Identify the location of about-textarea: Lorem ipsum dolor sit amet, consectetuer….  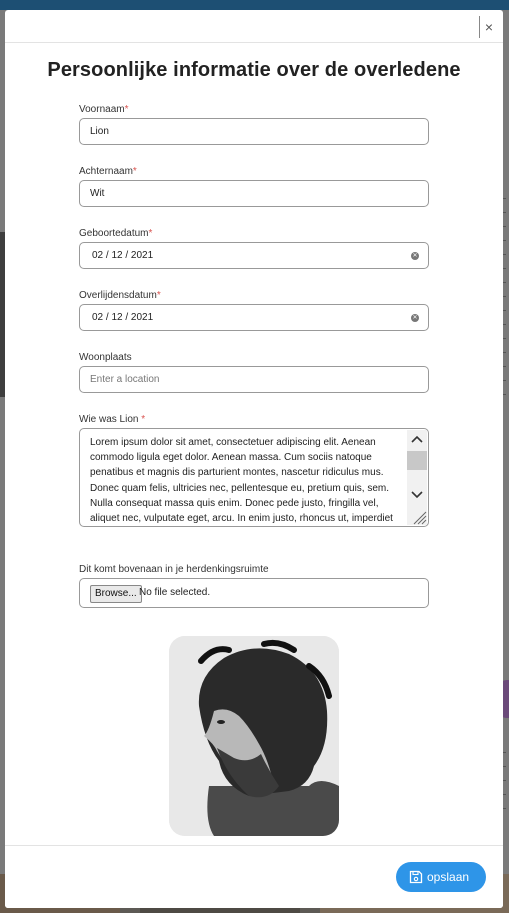
(254, 477).